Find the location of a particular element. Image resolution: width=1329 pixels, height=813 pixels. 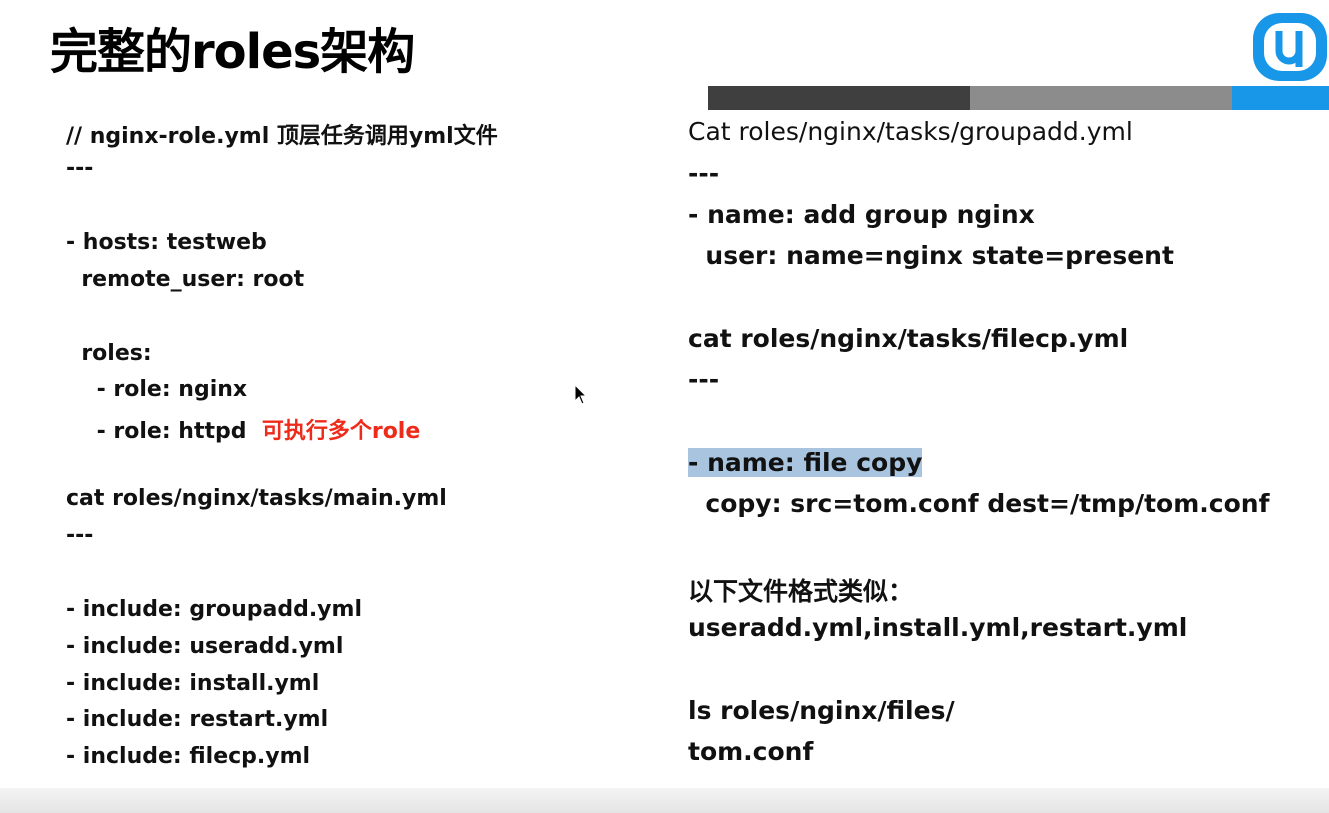

code-line: // nginx-role.yml 顶层任务调用yml文件 is located at coordinates (282, 136).